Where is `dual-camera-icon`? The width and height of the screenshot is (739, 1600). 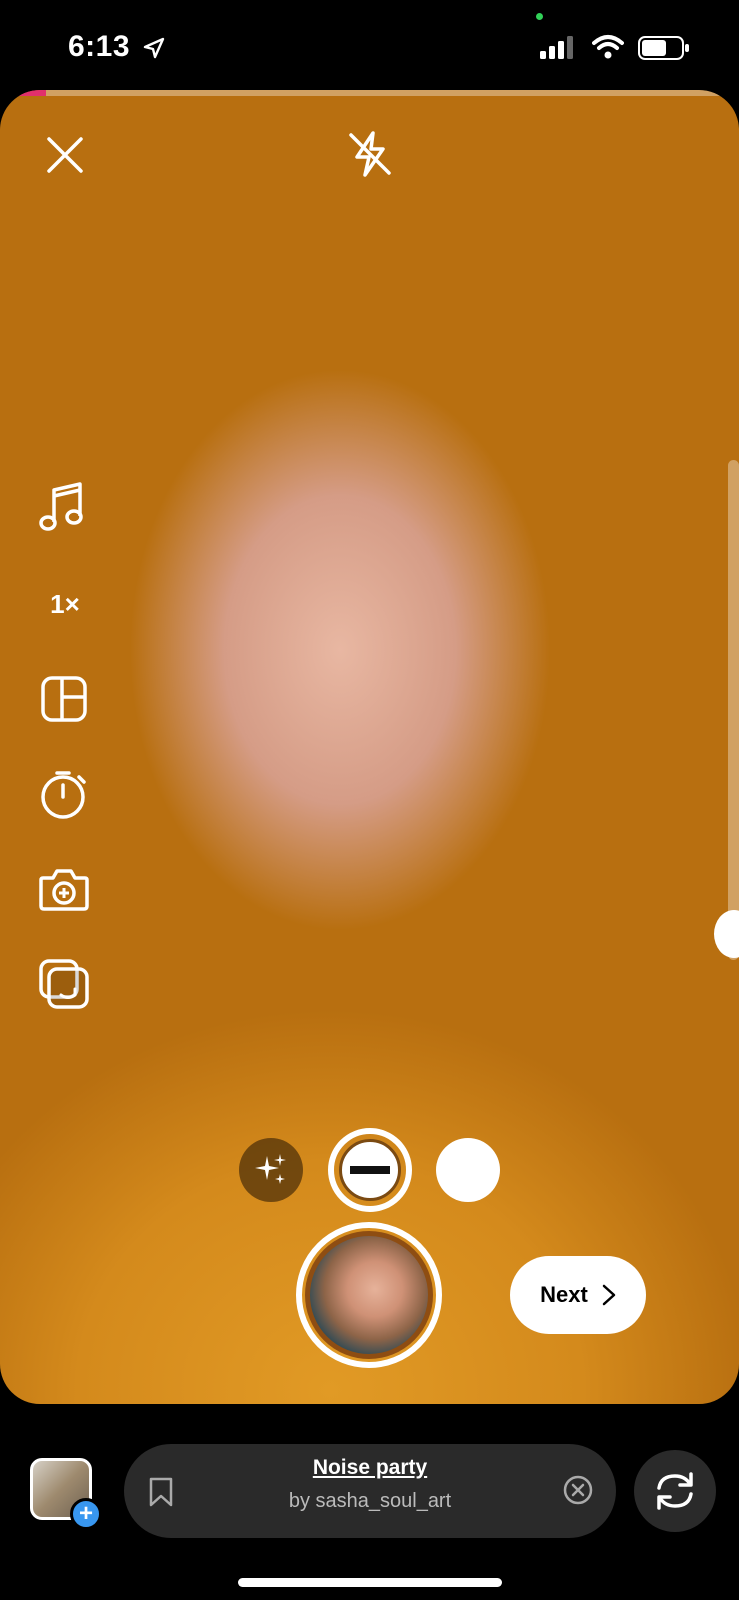
dual-camera-icon is located at coordinates (64, 890).